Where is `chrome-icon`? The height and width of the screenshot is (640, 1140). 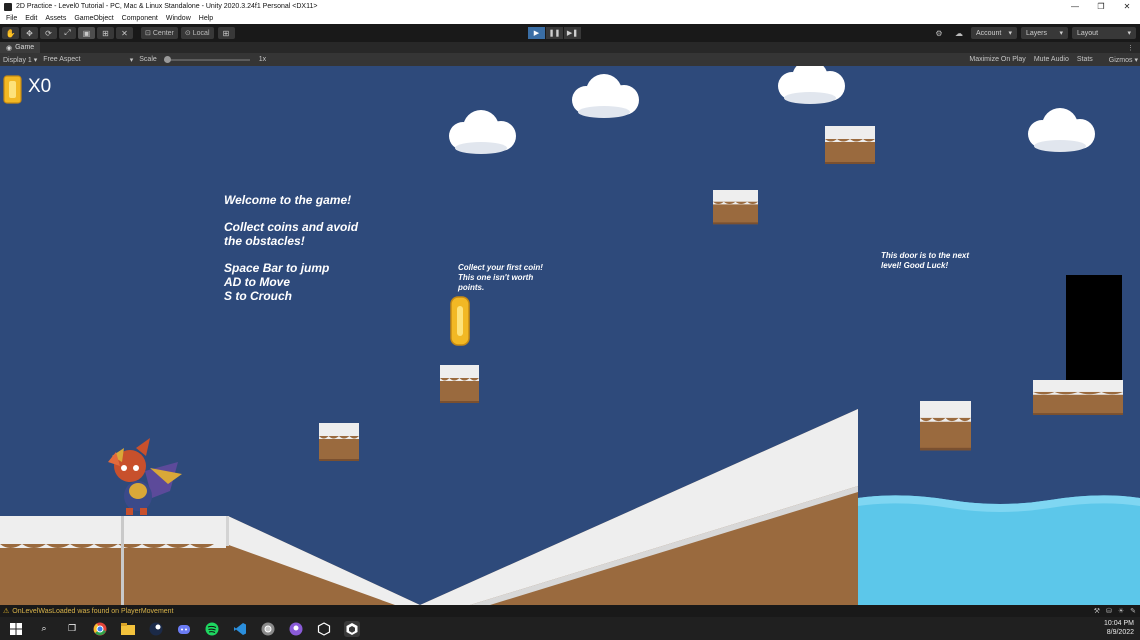 chrome-icon is located at coordinates (100, 629).